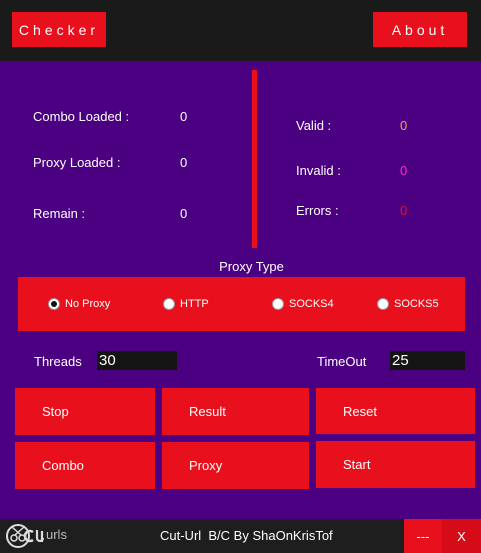 Image resolution: width=481 pixels, height=553 pixels. I want to click on cut-urls-logo-icon: urls, so click(44, 536).